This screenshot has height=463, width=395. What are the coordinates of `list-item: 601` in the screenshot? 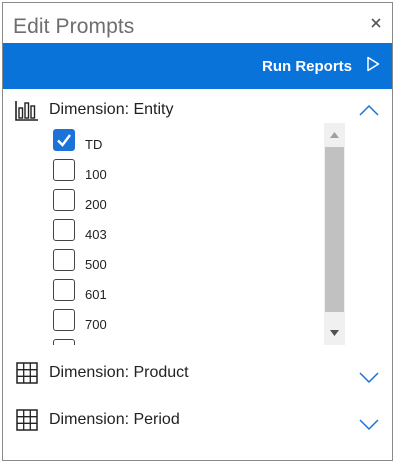 It's located at (179, 294).